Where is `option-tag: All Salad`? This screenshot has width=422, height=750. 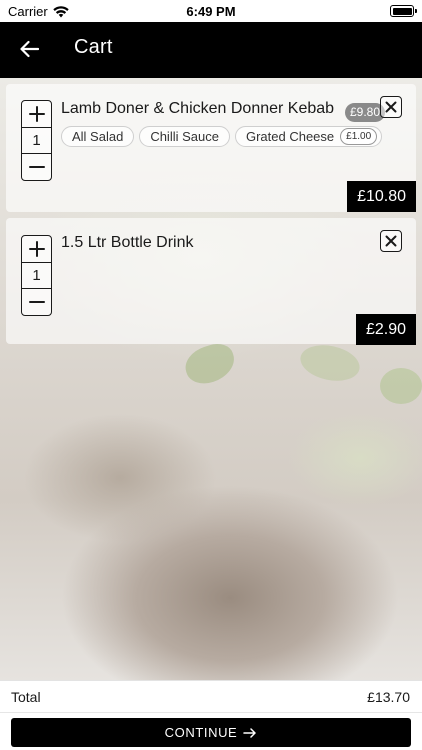 option-tag: All Salad is located at coordinates (98, 136).